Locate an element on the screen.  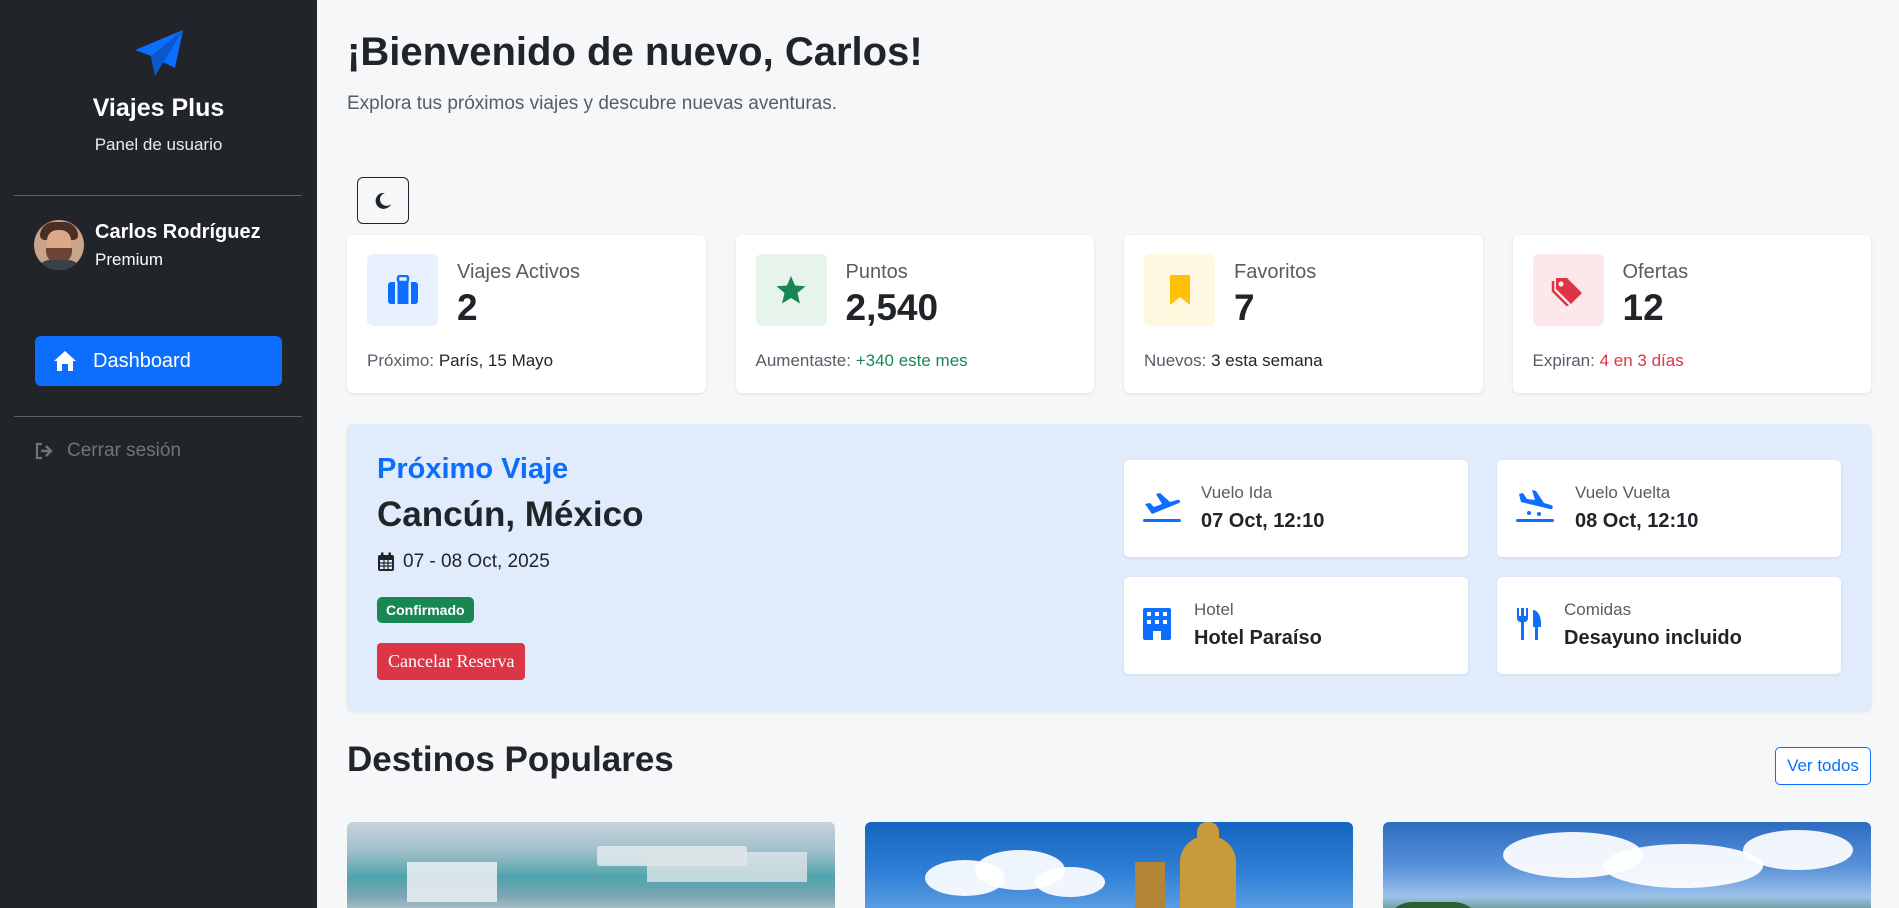
hotel-icon is located at coordinates (1157, 624).